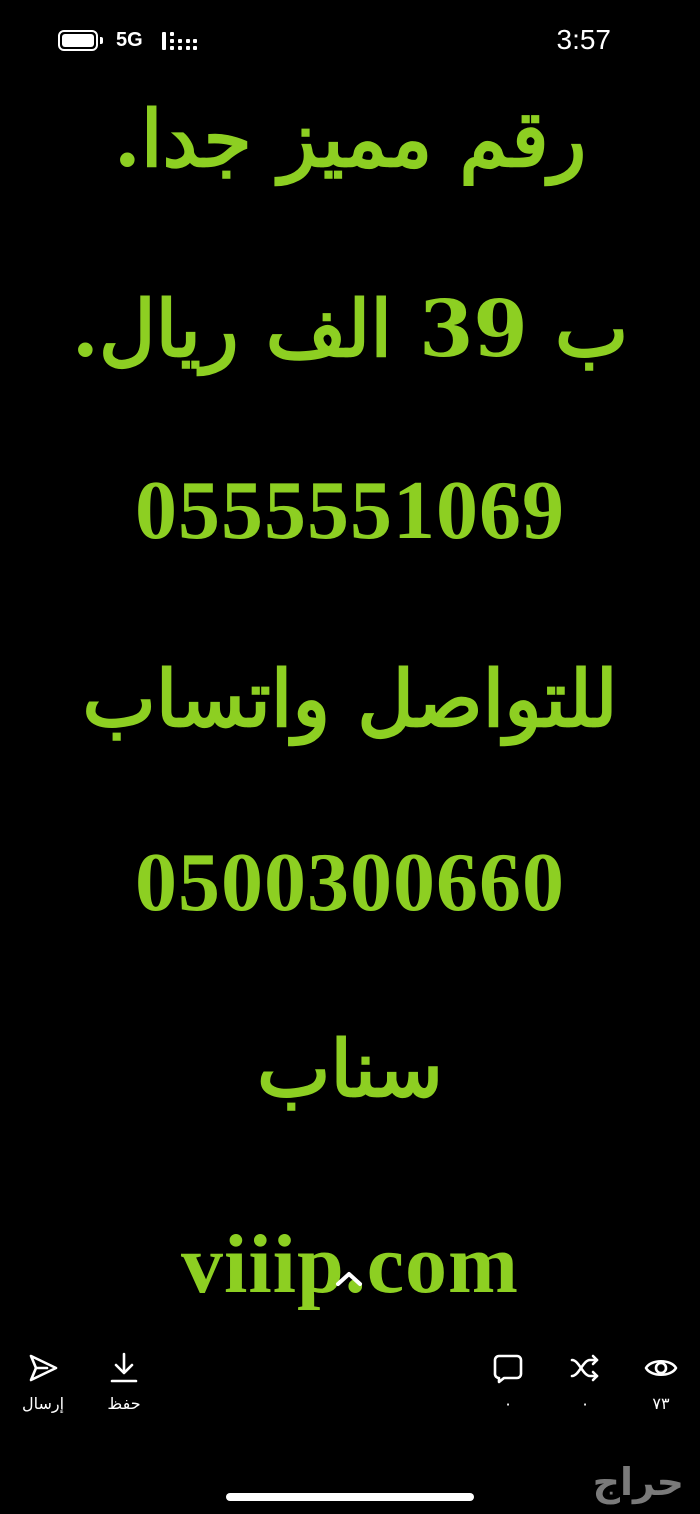 This screenshot has width=700, height=1514. I want to click on post-line-price: ب 39 الف ريال., so click(350, 329).